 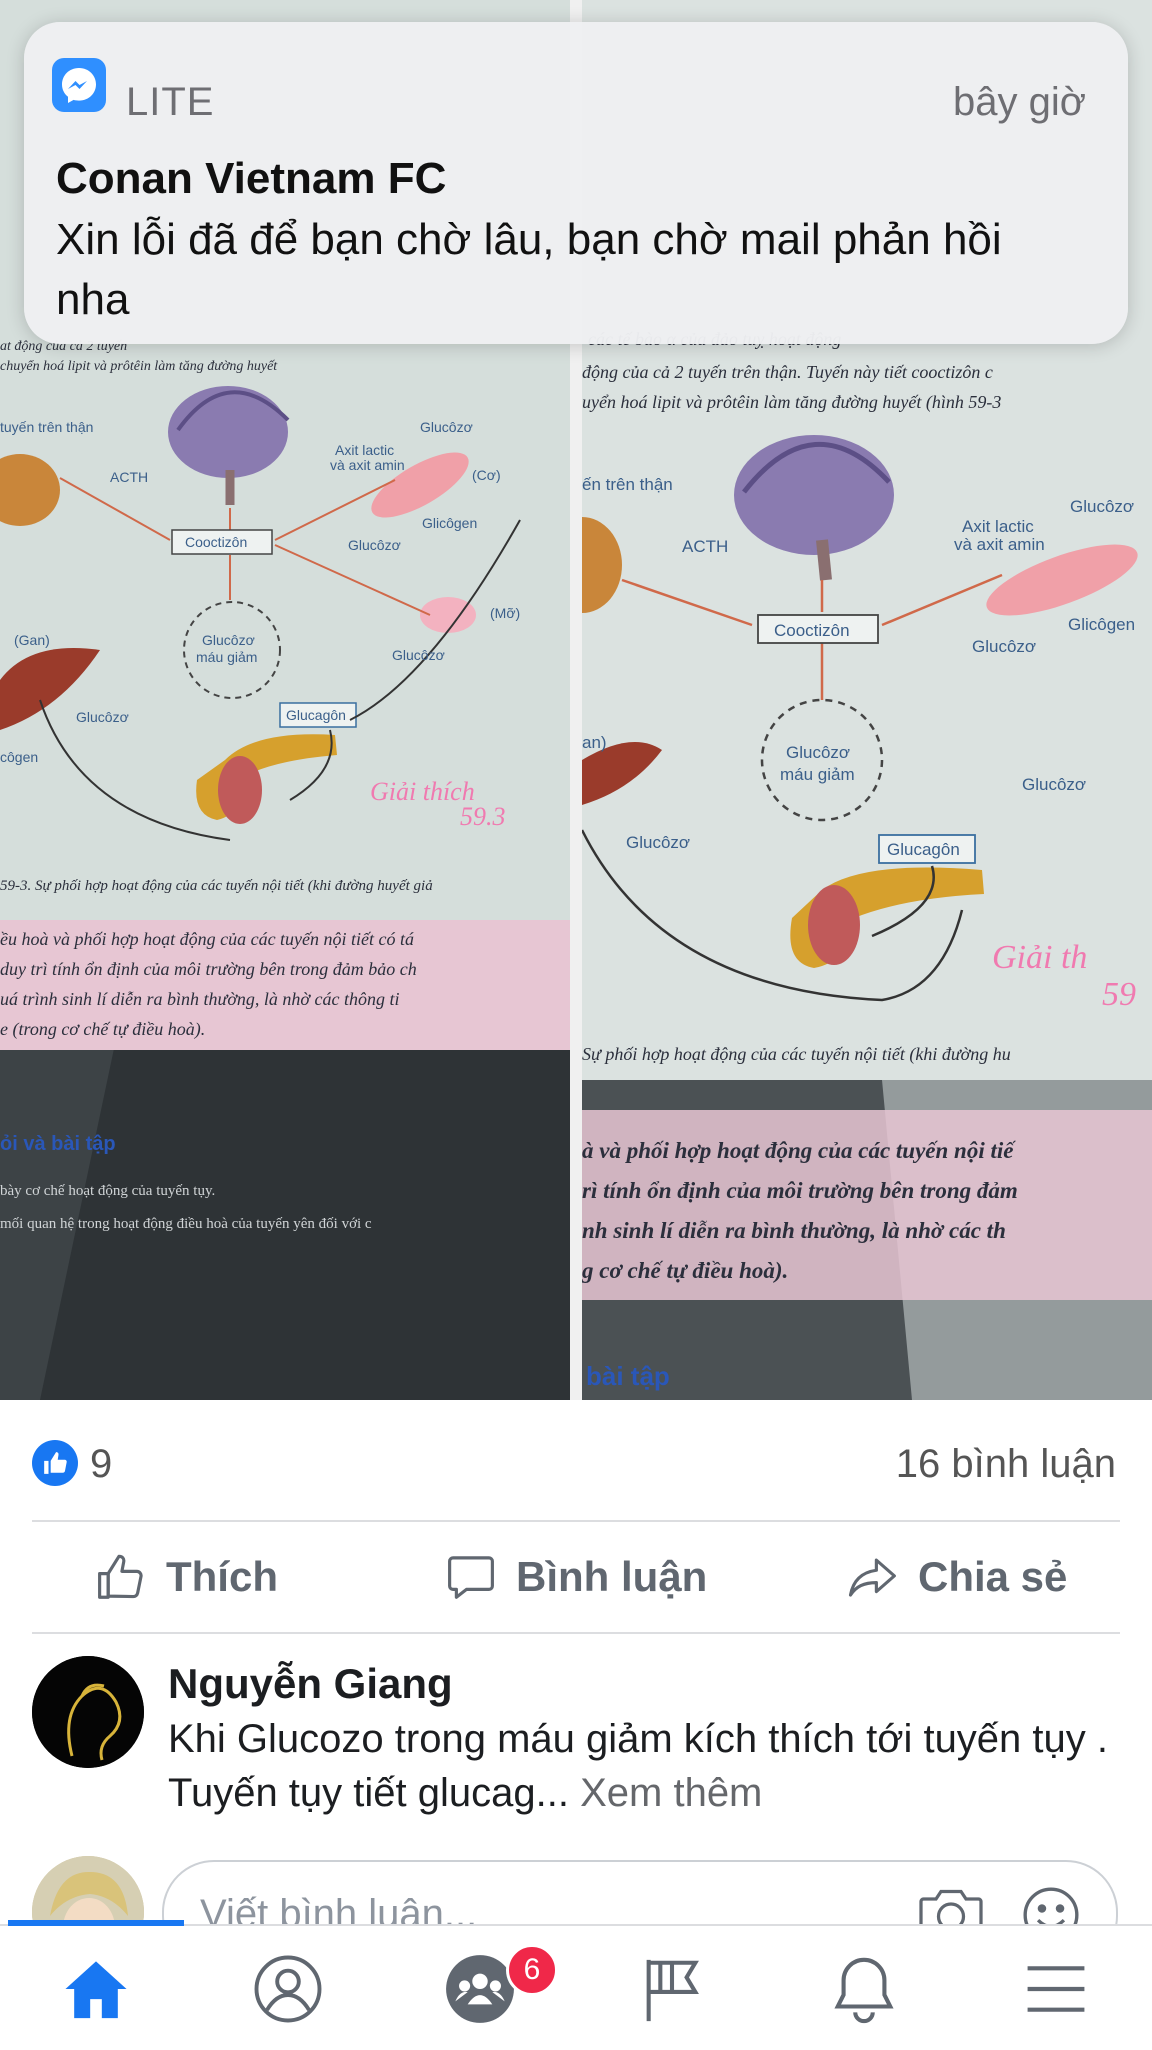 I want to click on home-icon, so click(x=96, y=1990).